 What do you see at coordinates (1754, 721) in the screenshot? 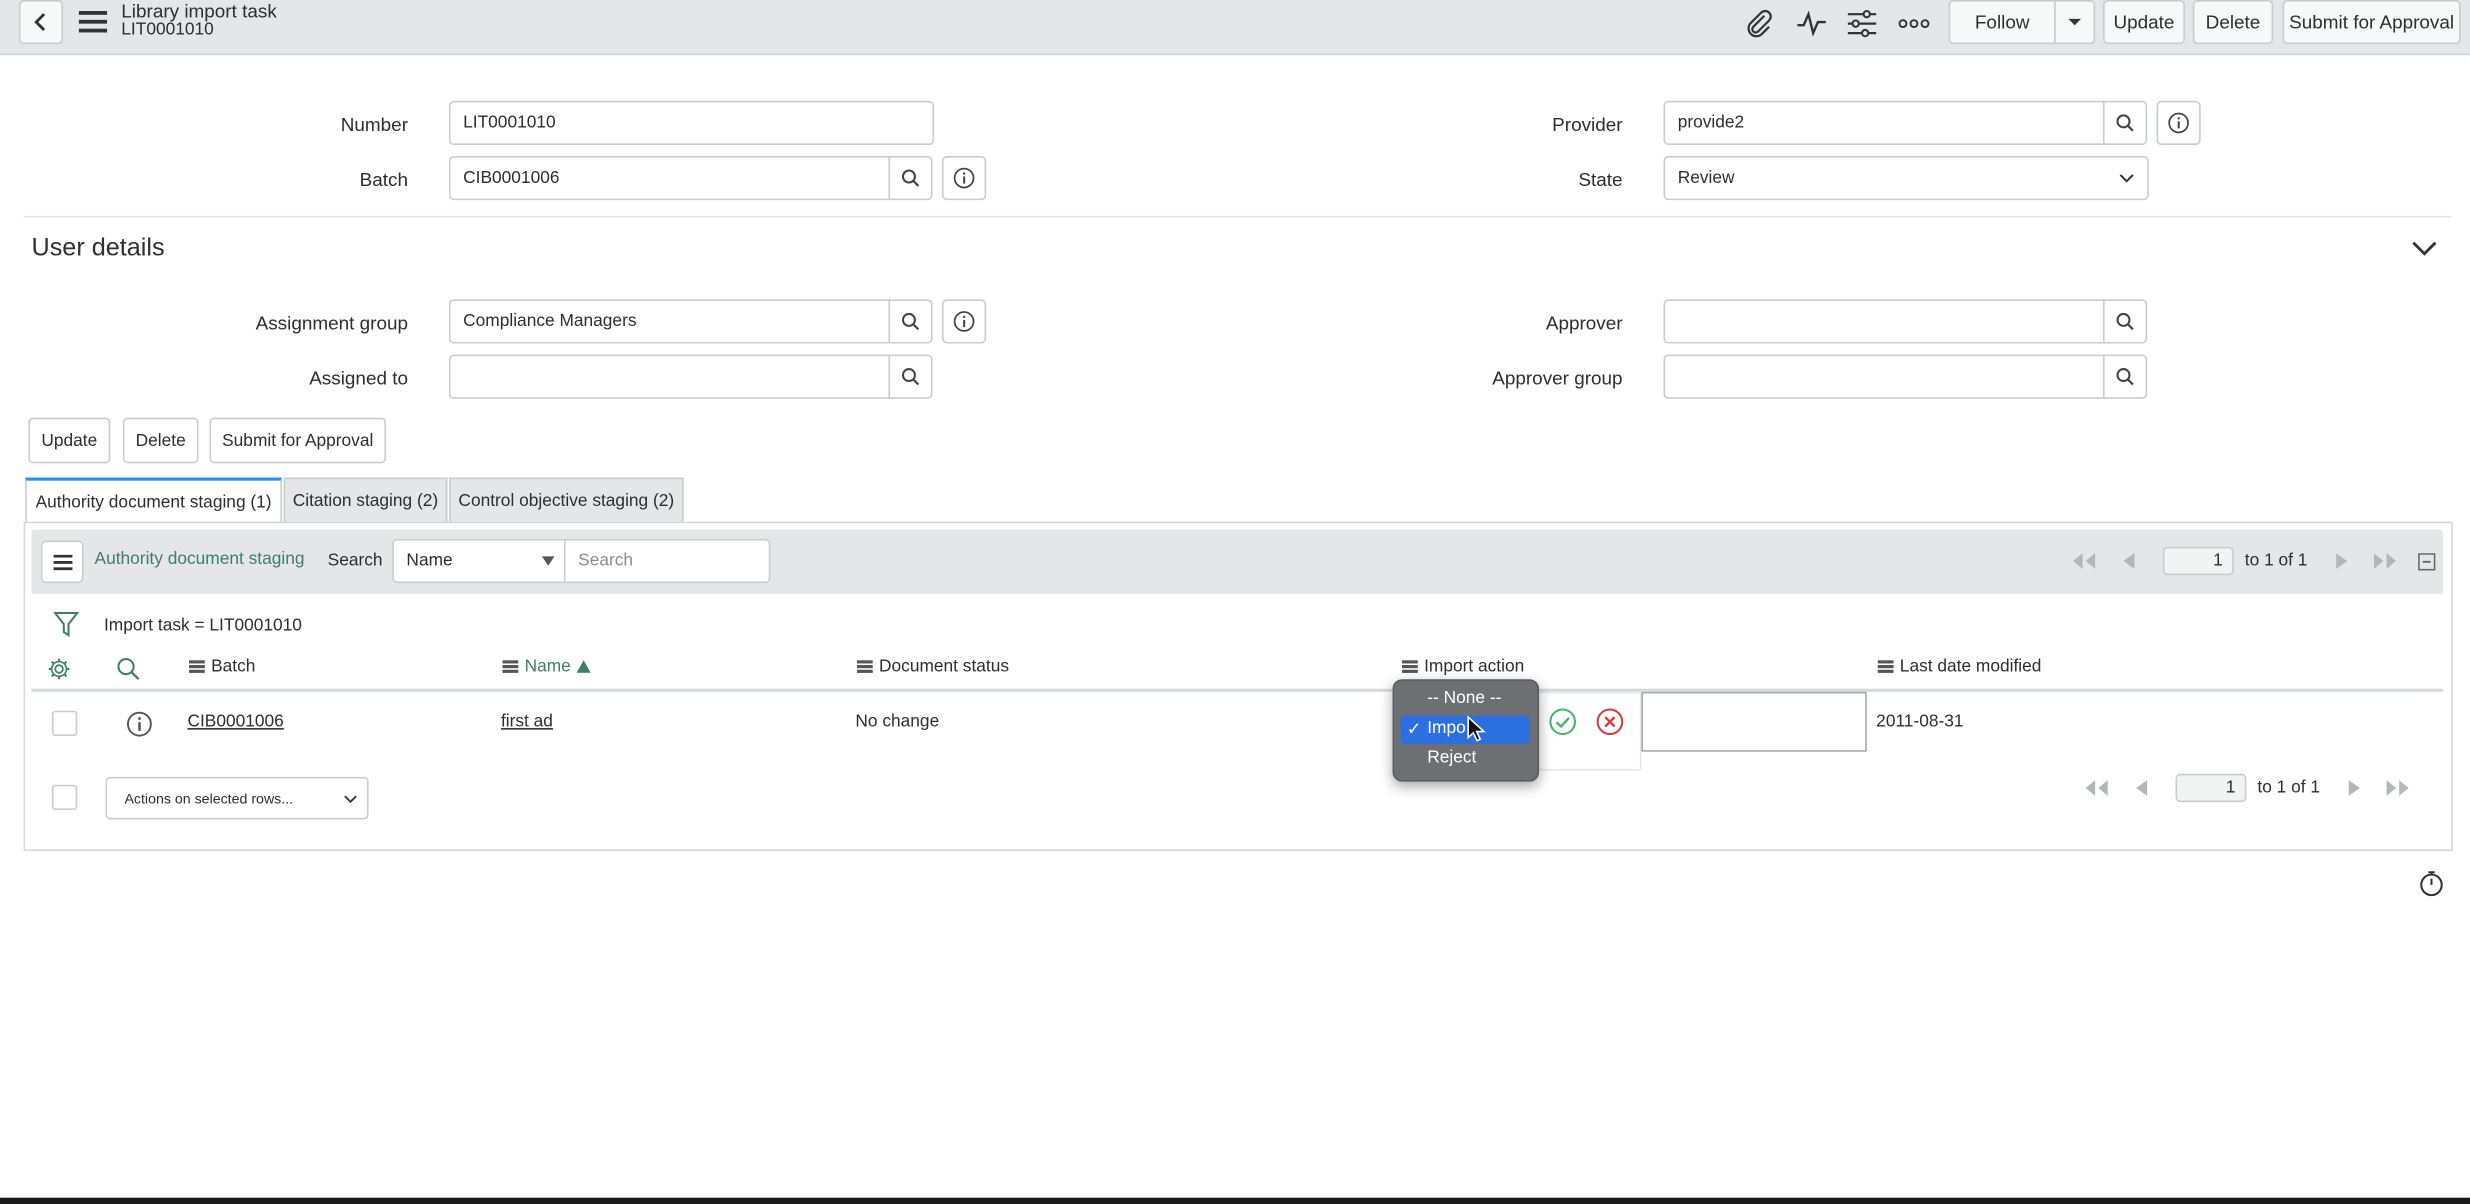
I see `import-action-cell` at bounding box center [1754, 721].